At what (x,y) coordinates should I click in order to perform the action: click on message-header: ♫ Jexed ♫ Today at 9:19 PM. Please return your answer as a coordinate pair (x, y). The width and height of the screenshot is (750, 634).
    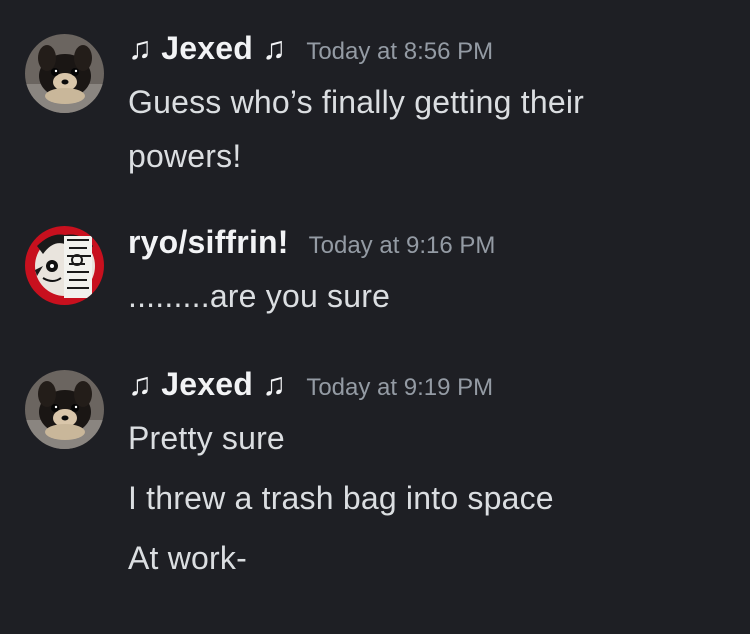
    Looking at the image, I should click on (310, 384).